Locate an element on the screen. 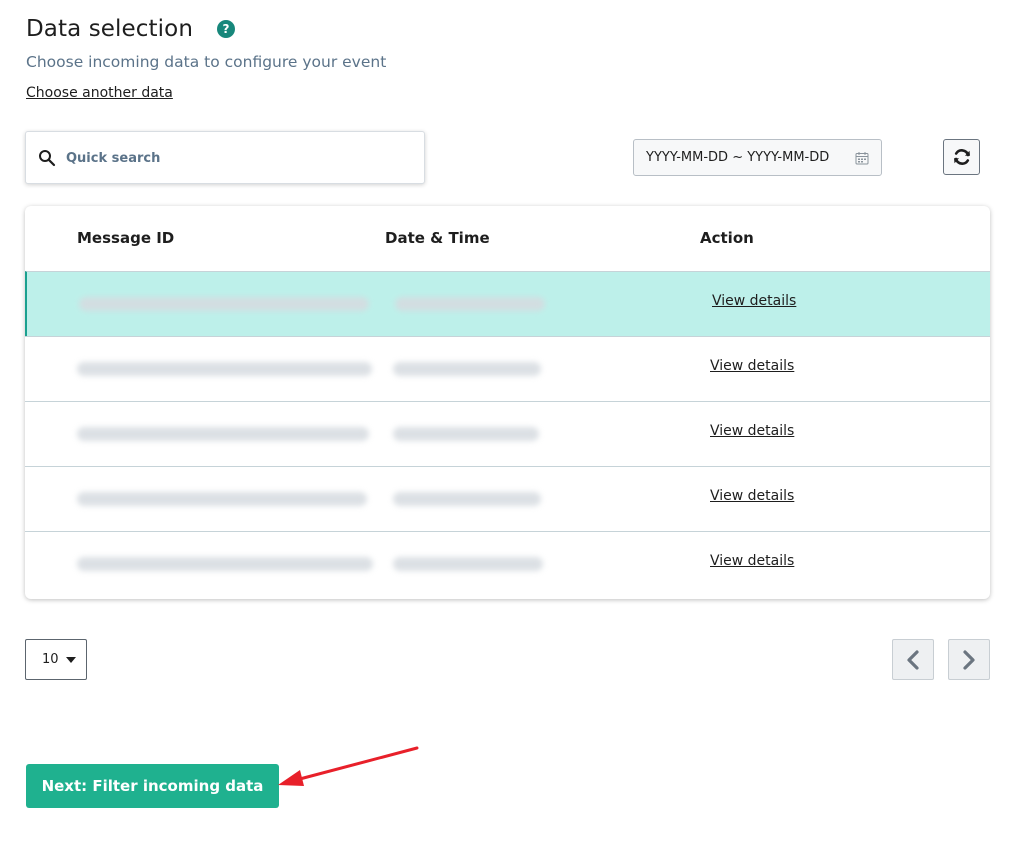 This screenshot has height=841, width=1024. refresh-icon is located at coordinates (961, 157).